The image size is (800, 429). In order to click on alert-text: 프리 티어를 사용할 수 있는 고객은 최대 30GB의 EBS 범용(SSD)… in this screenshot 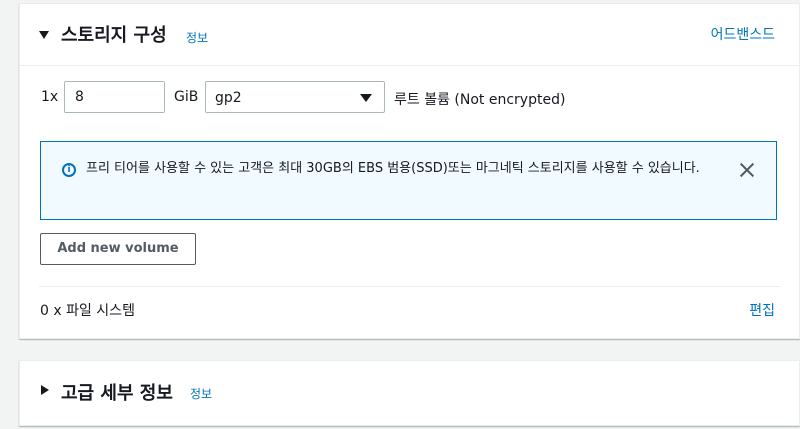, I will do `click(393, 168)`.